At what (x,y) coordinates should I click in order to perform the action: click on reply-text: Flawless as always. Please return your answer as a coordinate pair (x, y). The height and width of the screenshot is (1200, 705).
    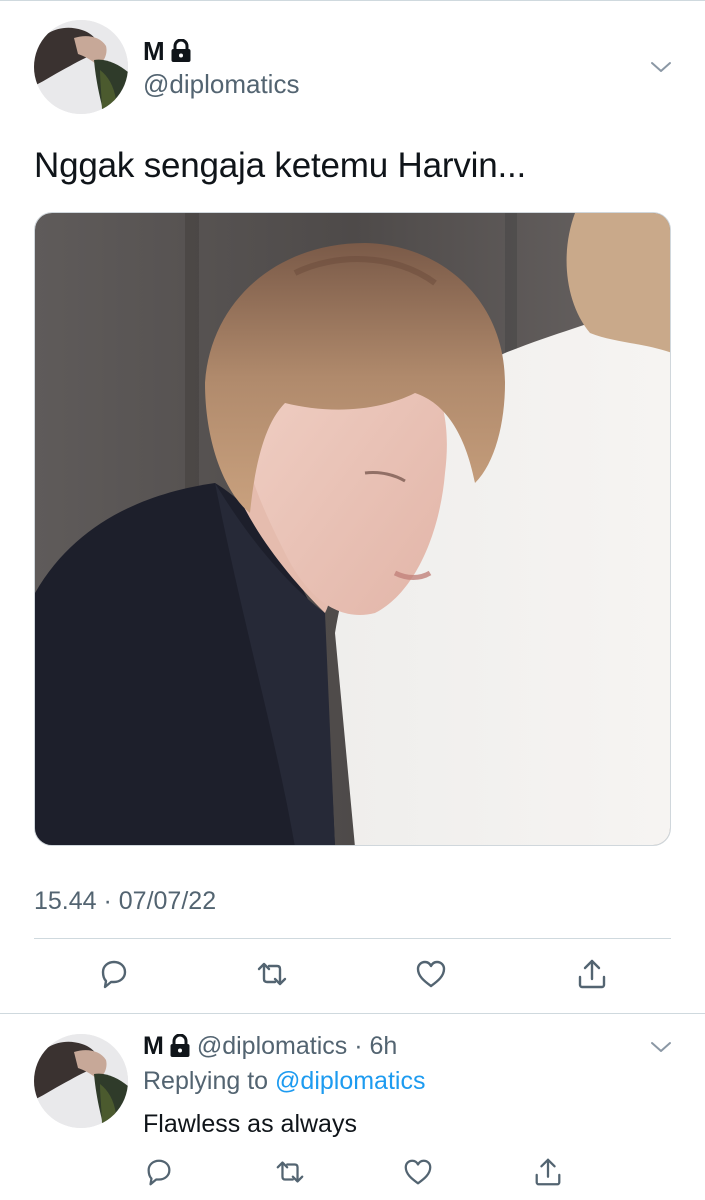
    Looking at the image, I should click on (250, 1124).